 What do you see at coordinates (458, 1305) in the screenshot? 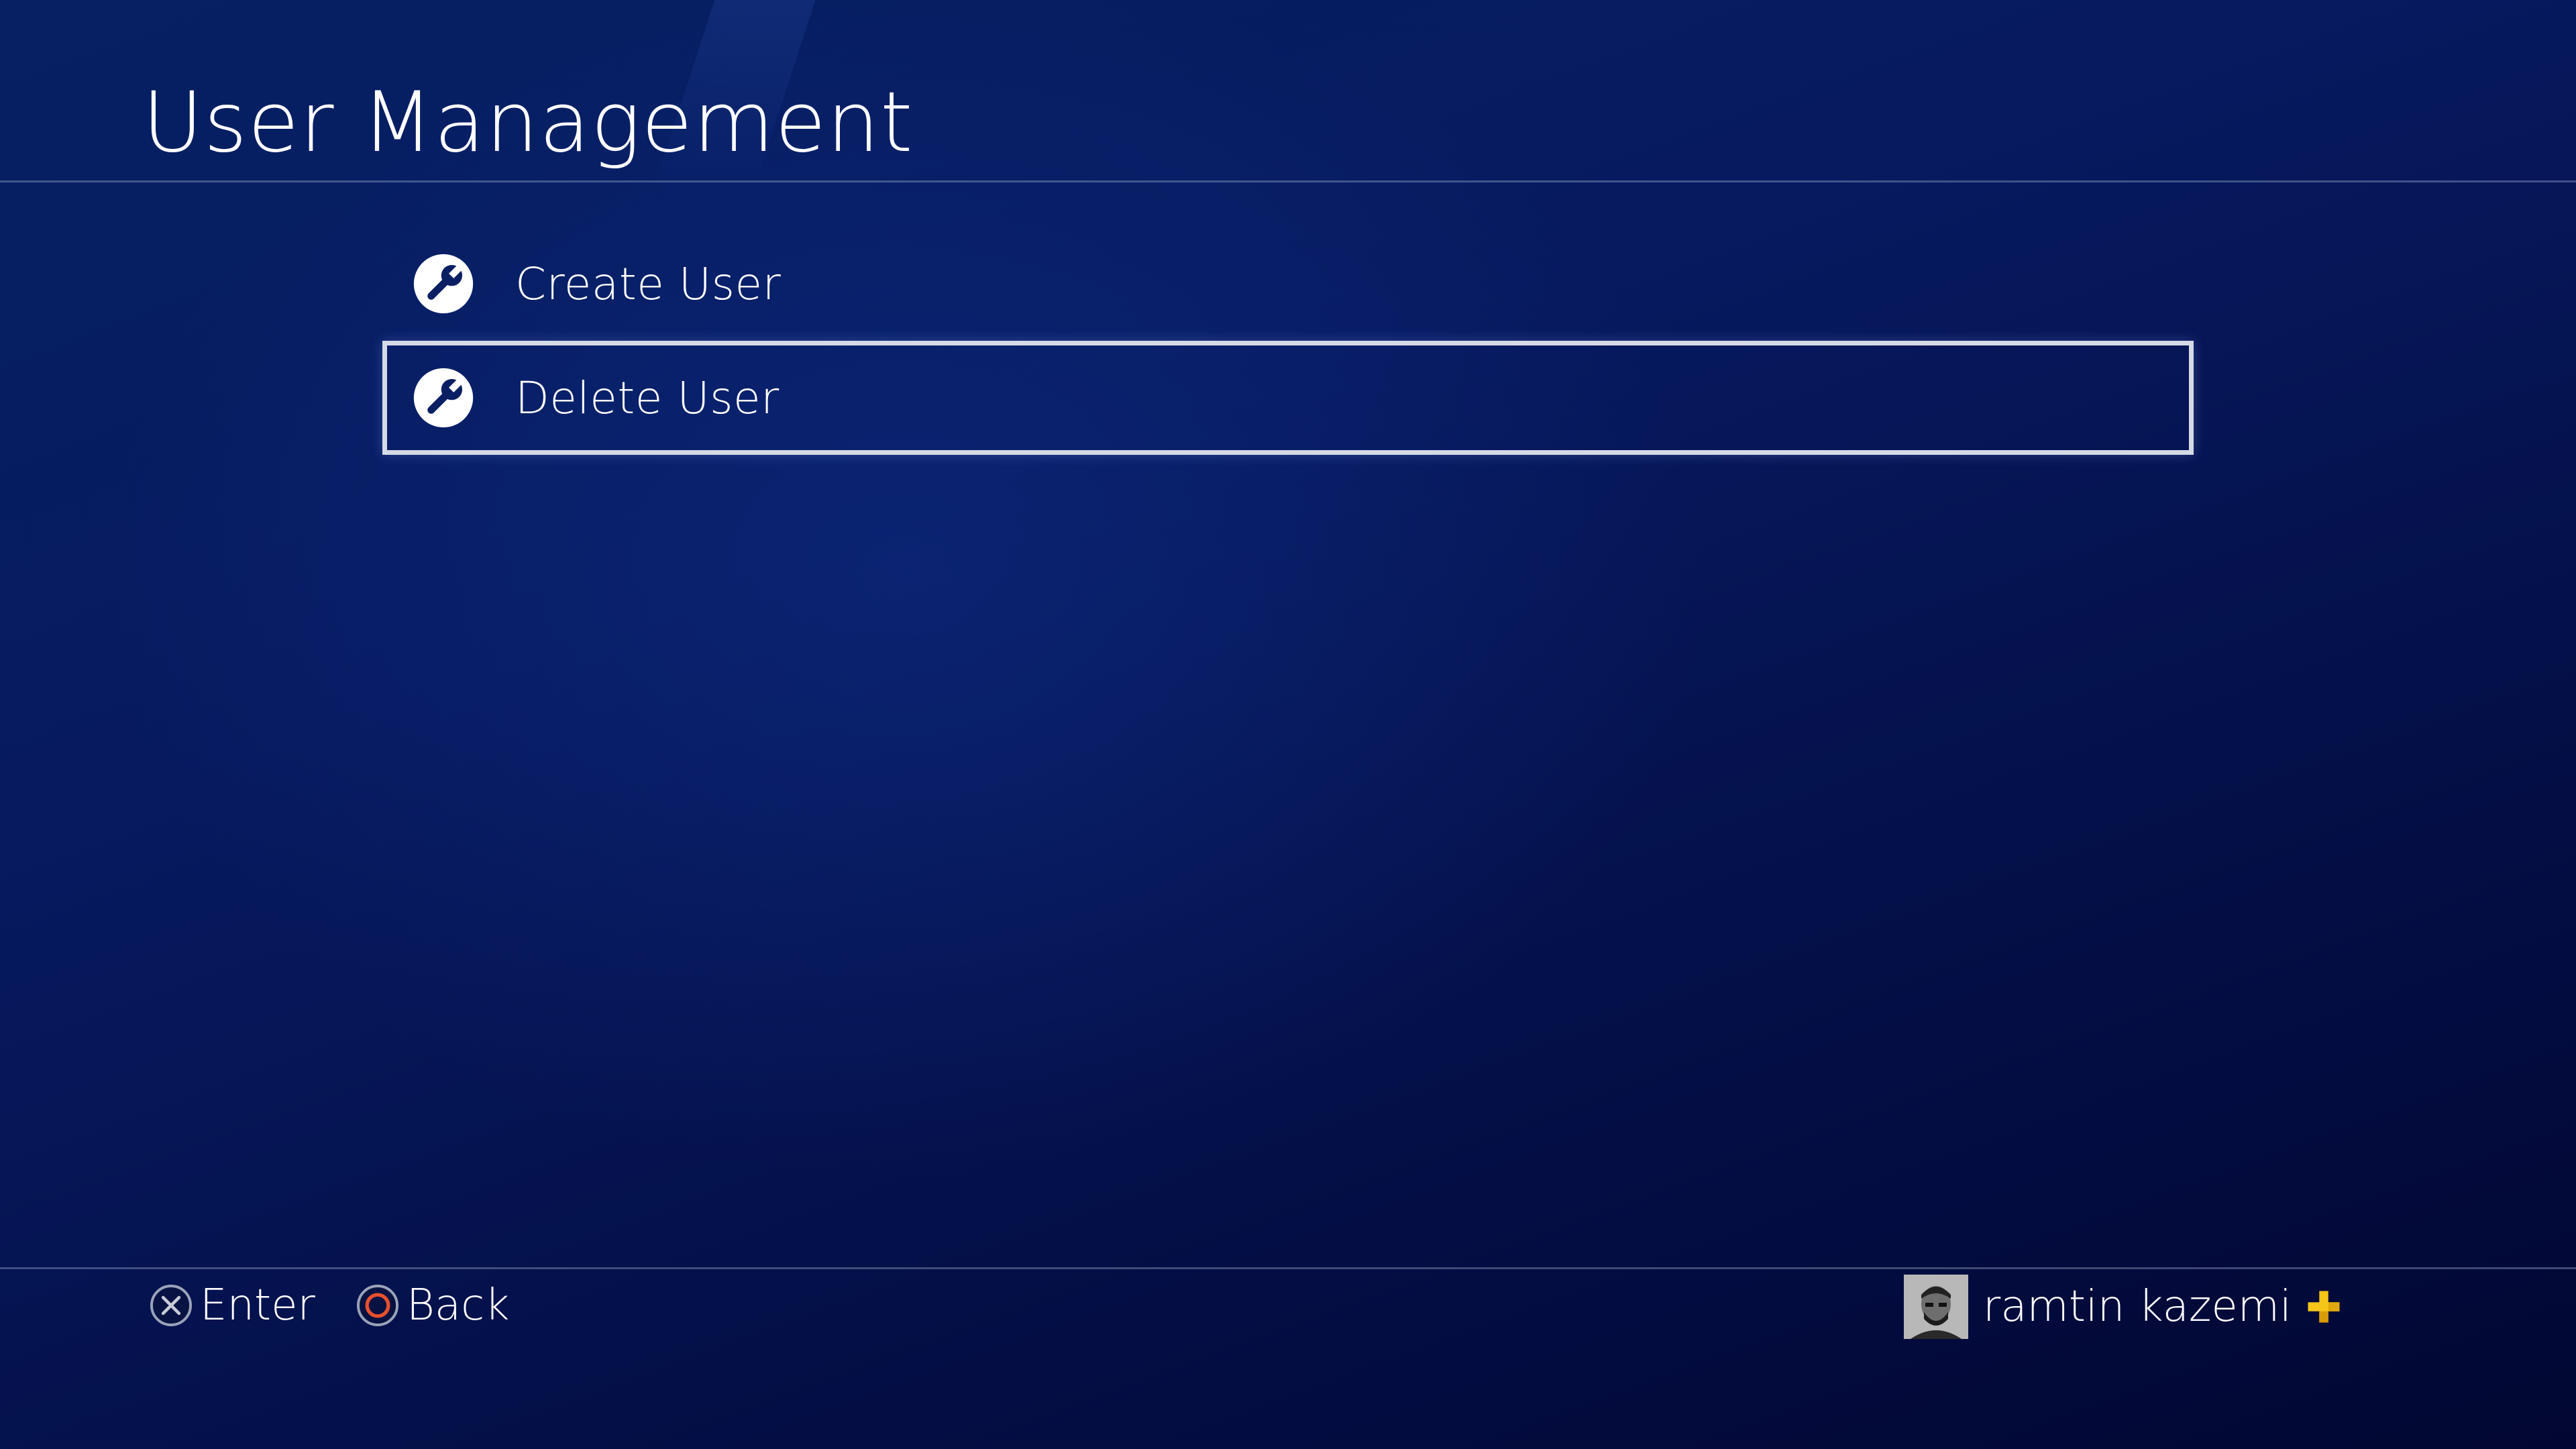
I see `back-label: Back` at bounding box center [458, 1305].